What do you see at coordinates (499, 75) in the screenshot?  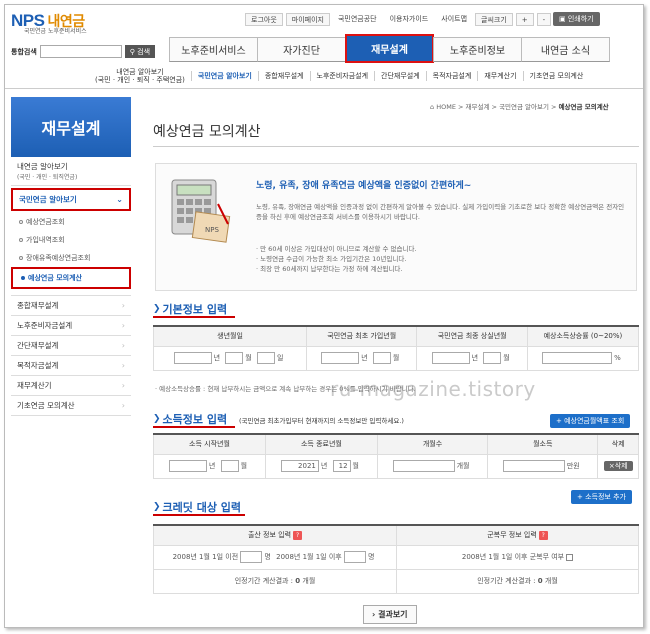 I see `subnav-calculator: 재무계산기` at bounding box center [499, 75].